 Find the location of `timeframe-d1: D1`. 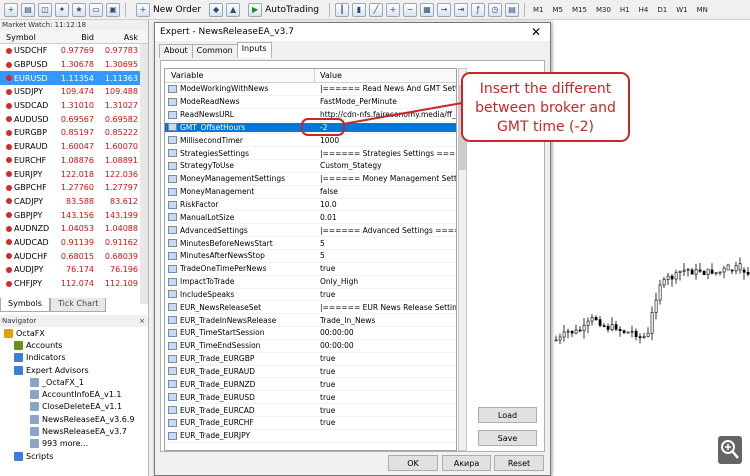

timeframe-d1: D1 is located at coordinates (662, 10).